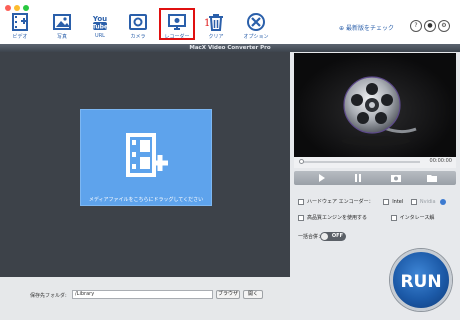 Image resolution: width=460 pixels, height=320 pixels. Describe the element at coordinates (324, 236) in the screenshot. I see `toggle-knob` at that location.